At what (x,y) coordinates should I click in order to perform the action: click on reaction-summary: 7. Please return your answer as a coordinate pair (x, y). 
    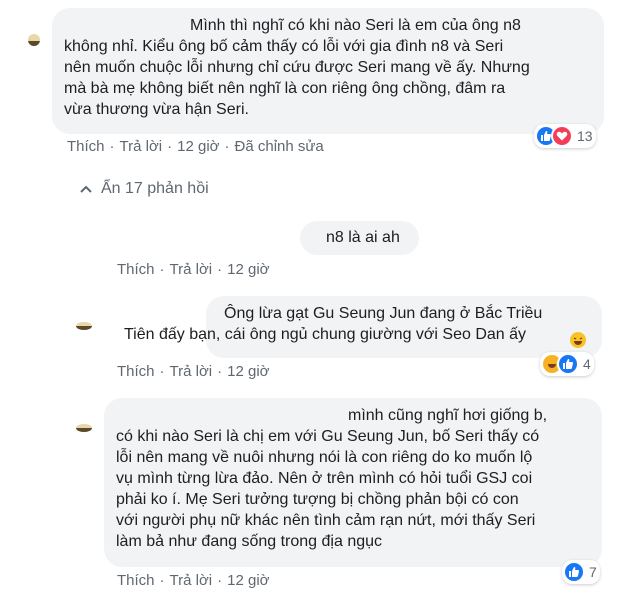
    Looking at the image, I should click on (581, 572).